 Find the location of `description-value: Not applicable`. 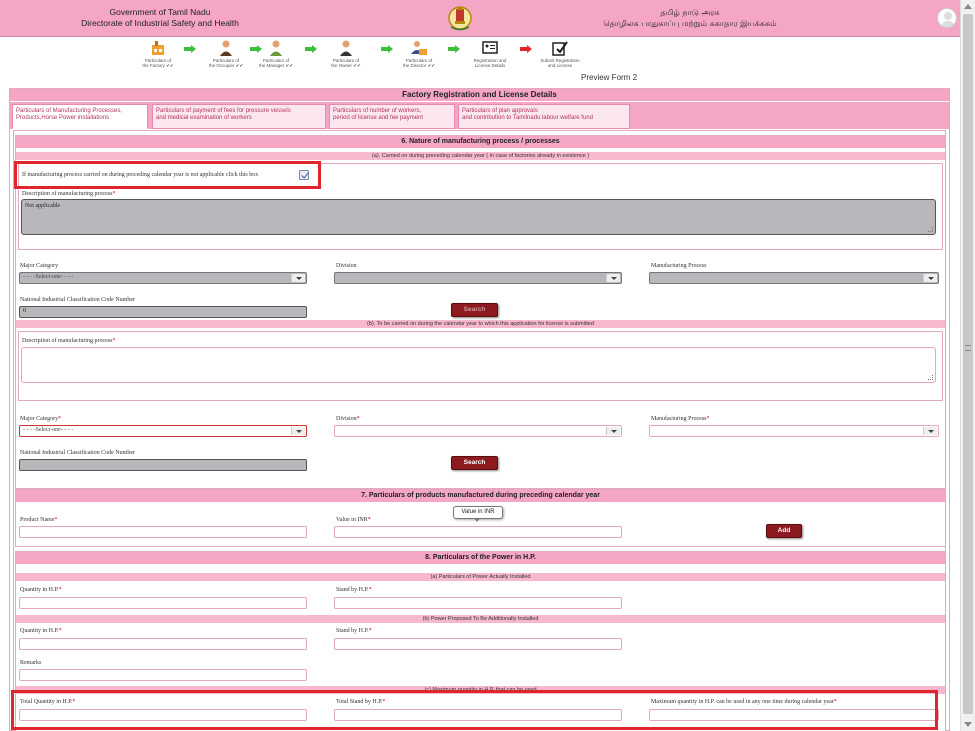

description-value: Not applicable is located at coordinates (43, 206).